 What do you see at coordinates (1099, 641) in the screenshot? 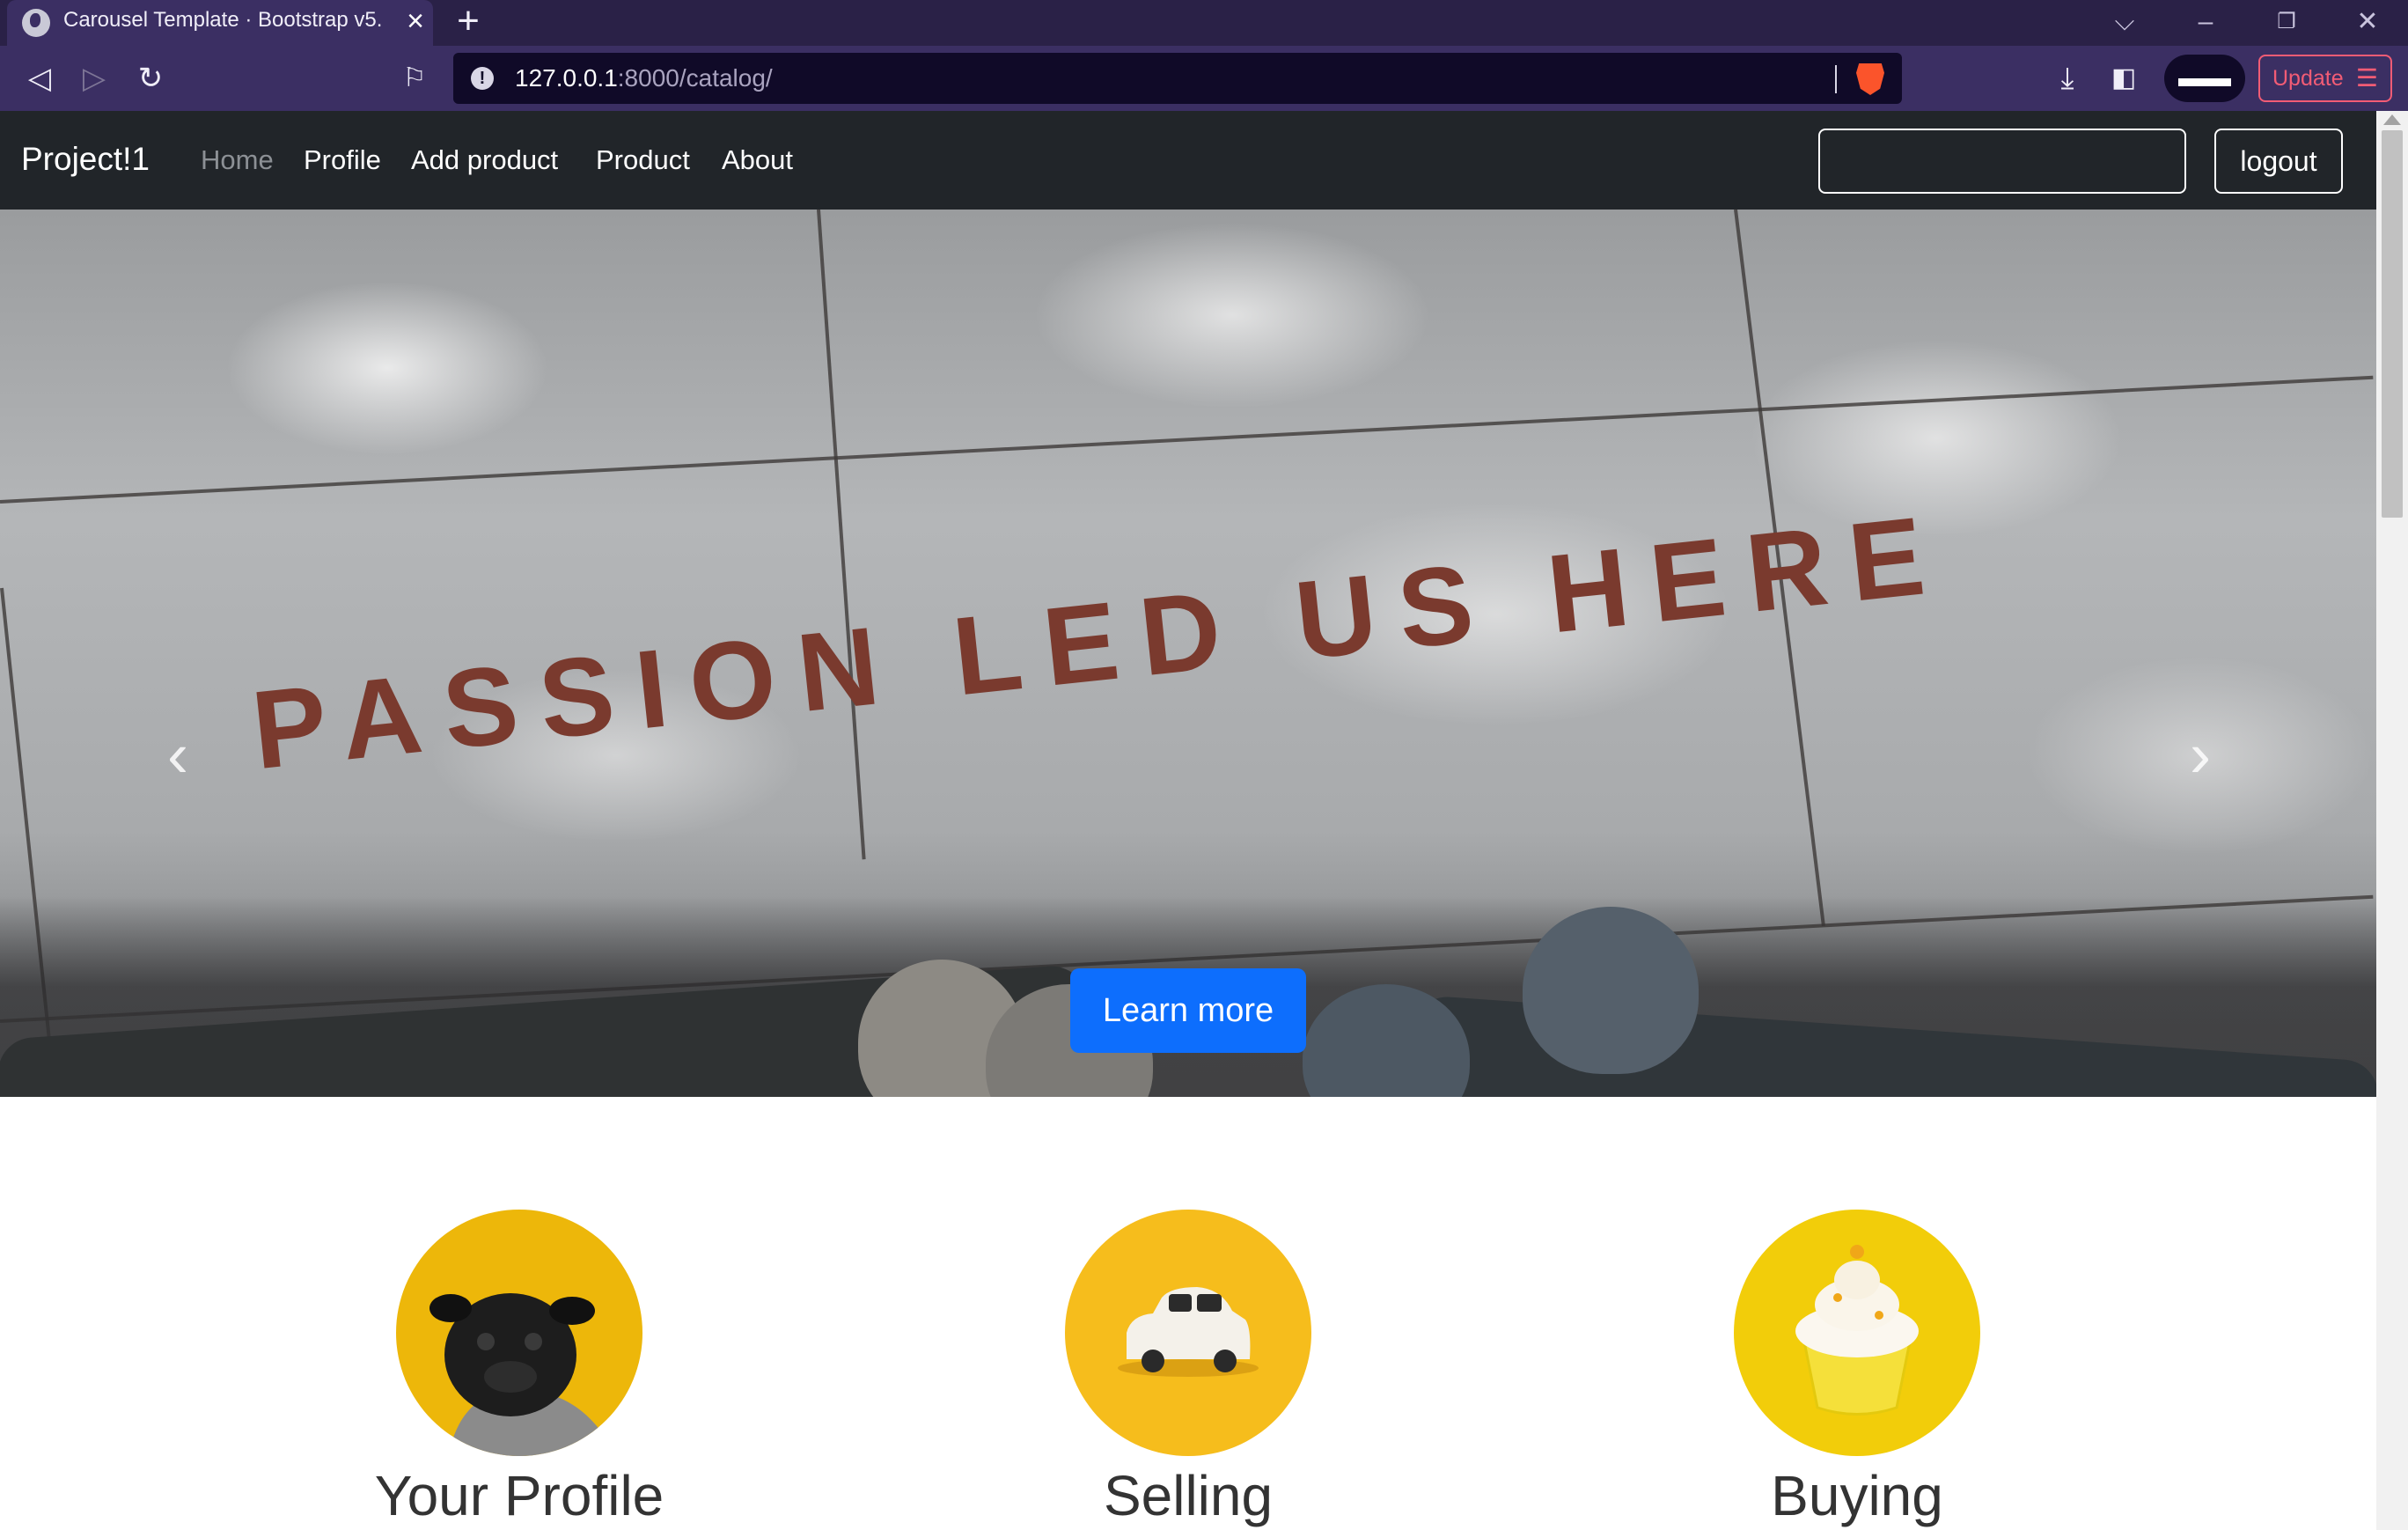
I see `pavement-lettering: PASSION LED US HERE` at bounding box center [1099, 641].